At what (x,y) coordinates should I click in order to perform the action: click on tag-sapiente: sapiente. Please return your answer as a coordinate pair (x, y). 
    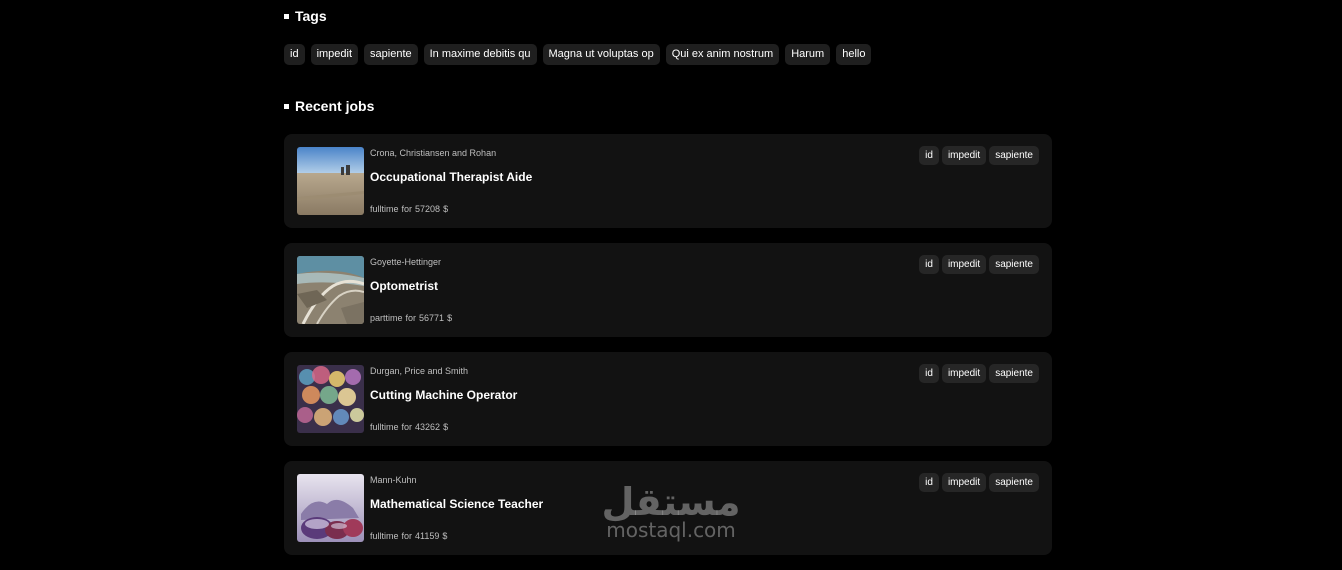
    Looking at the image, I should click on (391, 54).